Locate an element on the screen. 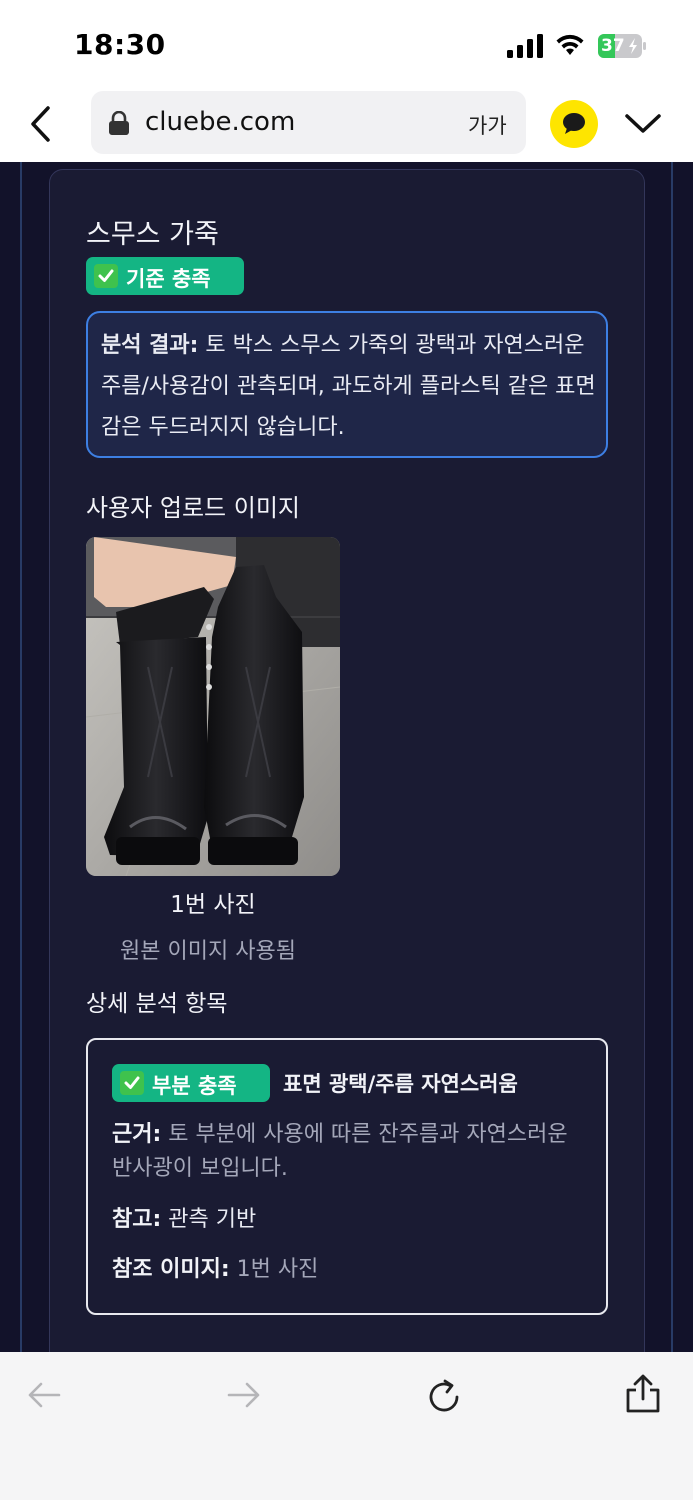  forward-arrow-icon is located at coordinates (244, 1395).